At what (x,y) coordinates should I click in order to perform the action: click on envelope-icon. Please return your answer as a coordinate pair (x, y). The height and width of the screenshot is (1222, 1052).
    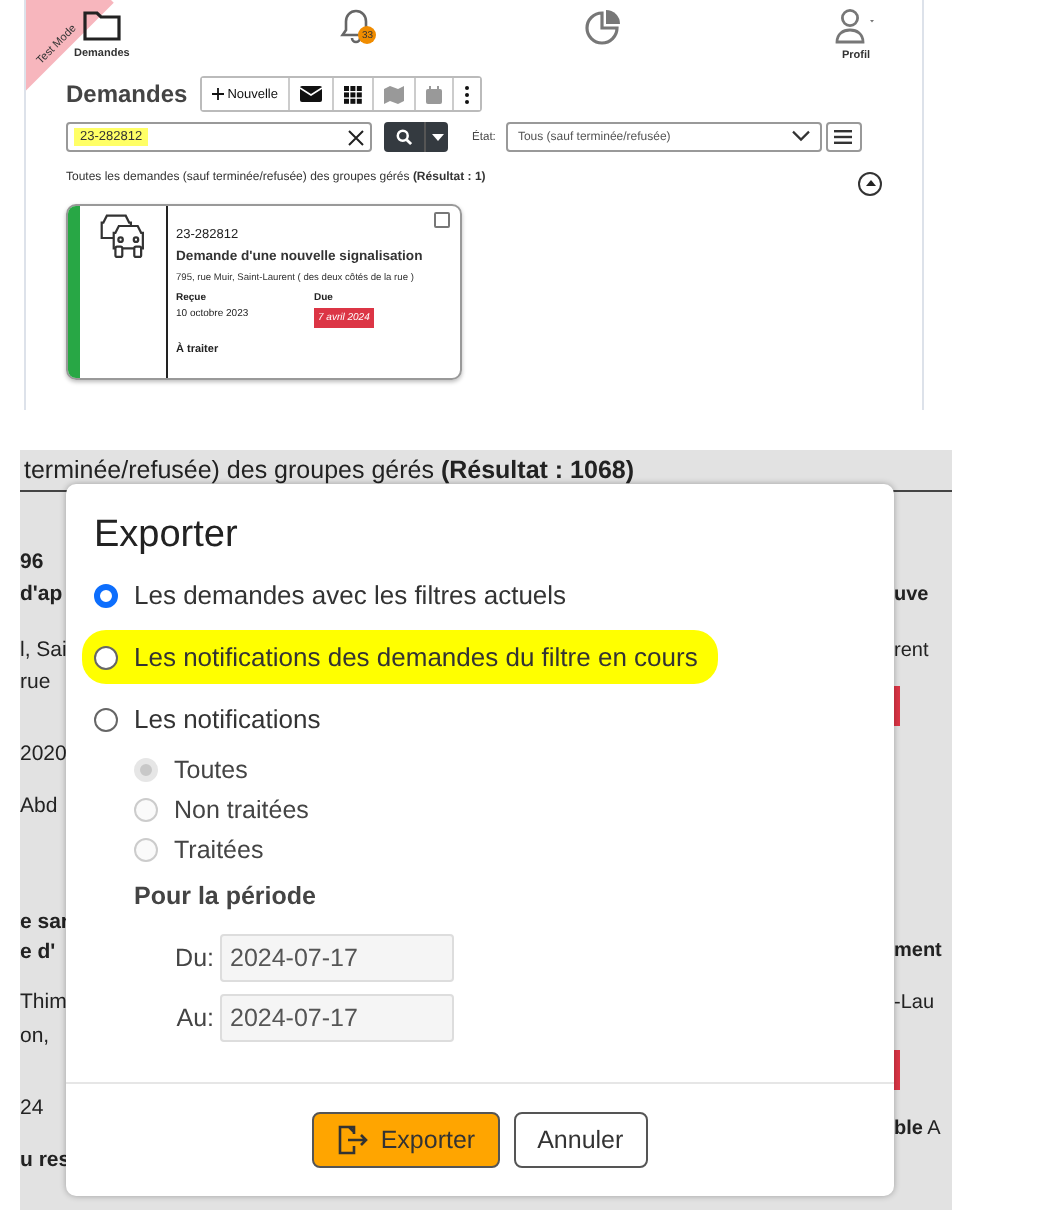
    Looking at the image, I should click on (311, 94).